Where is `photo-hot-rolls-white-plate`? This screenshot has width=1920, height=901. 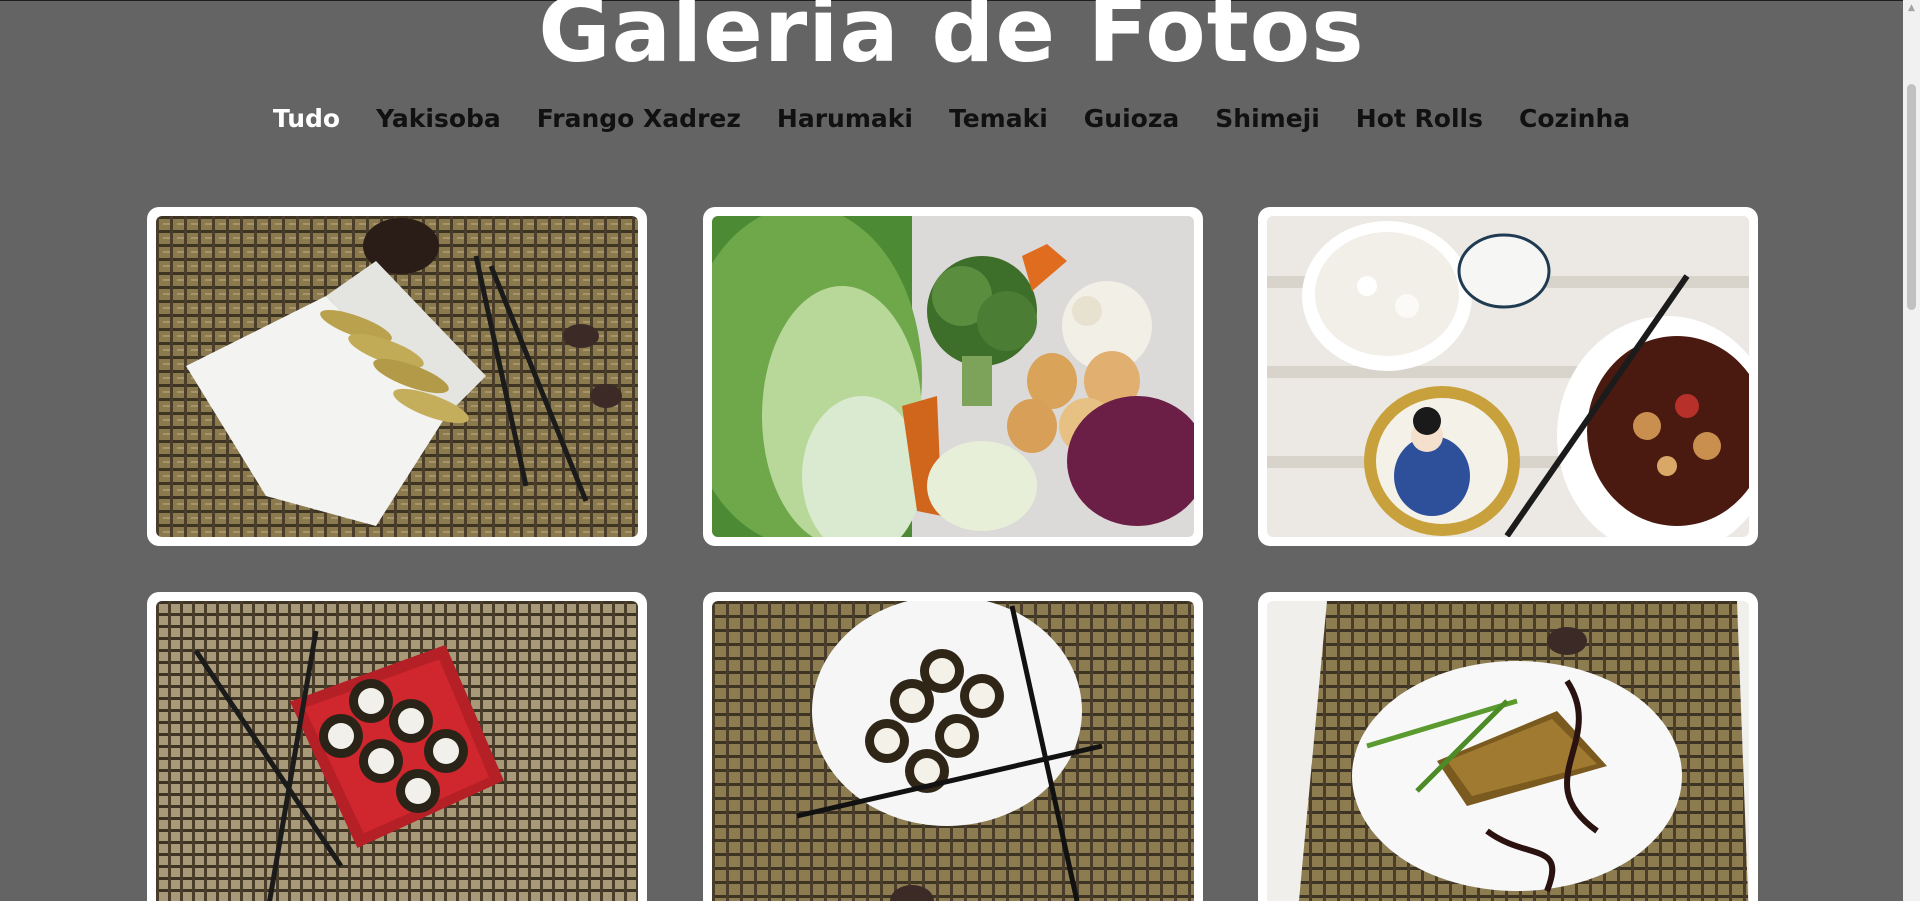 photo-hot-rolls-white-plate is located at coordinates (953, 751).